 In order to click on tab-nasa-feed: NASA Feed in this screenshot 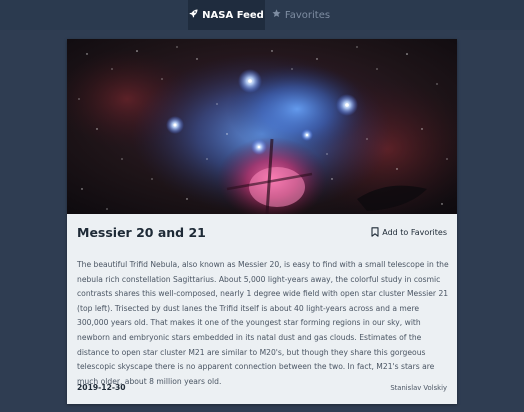, I will do `click(226, 15)`.